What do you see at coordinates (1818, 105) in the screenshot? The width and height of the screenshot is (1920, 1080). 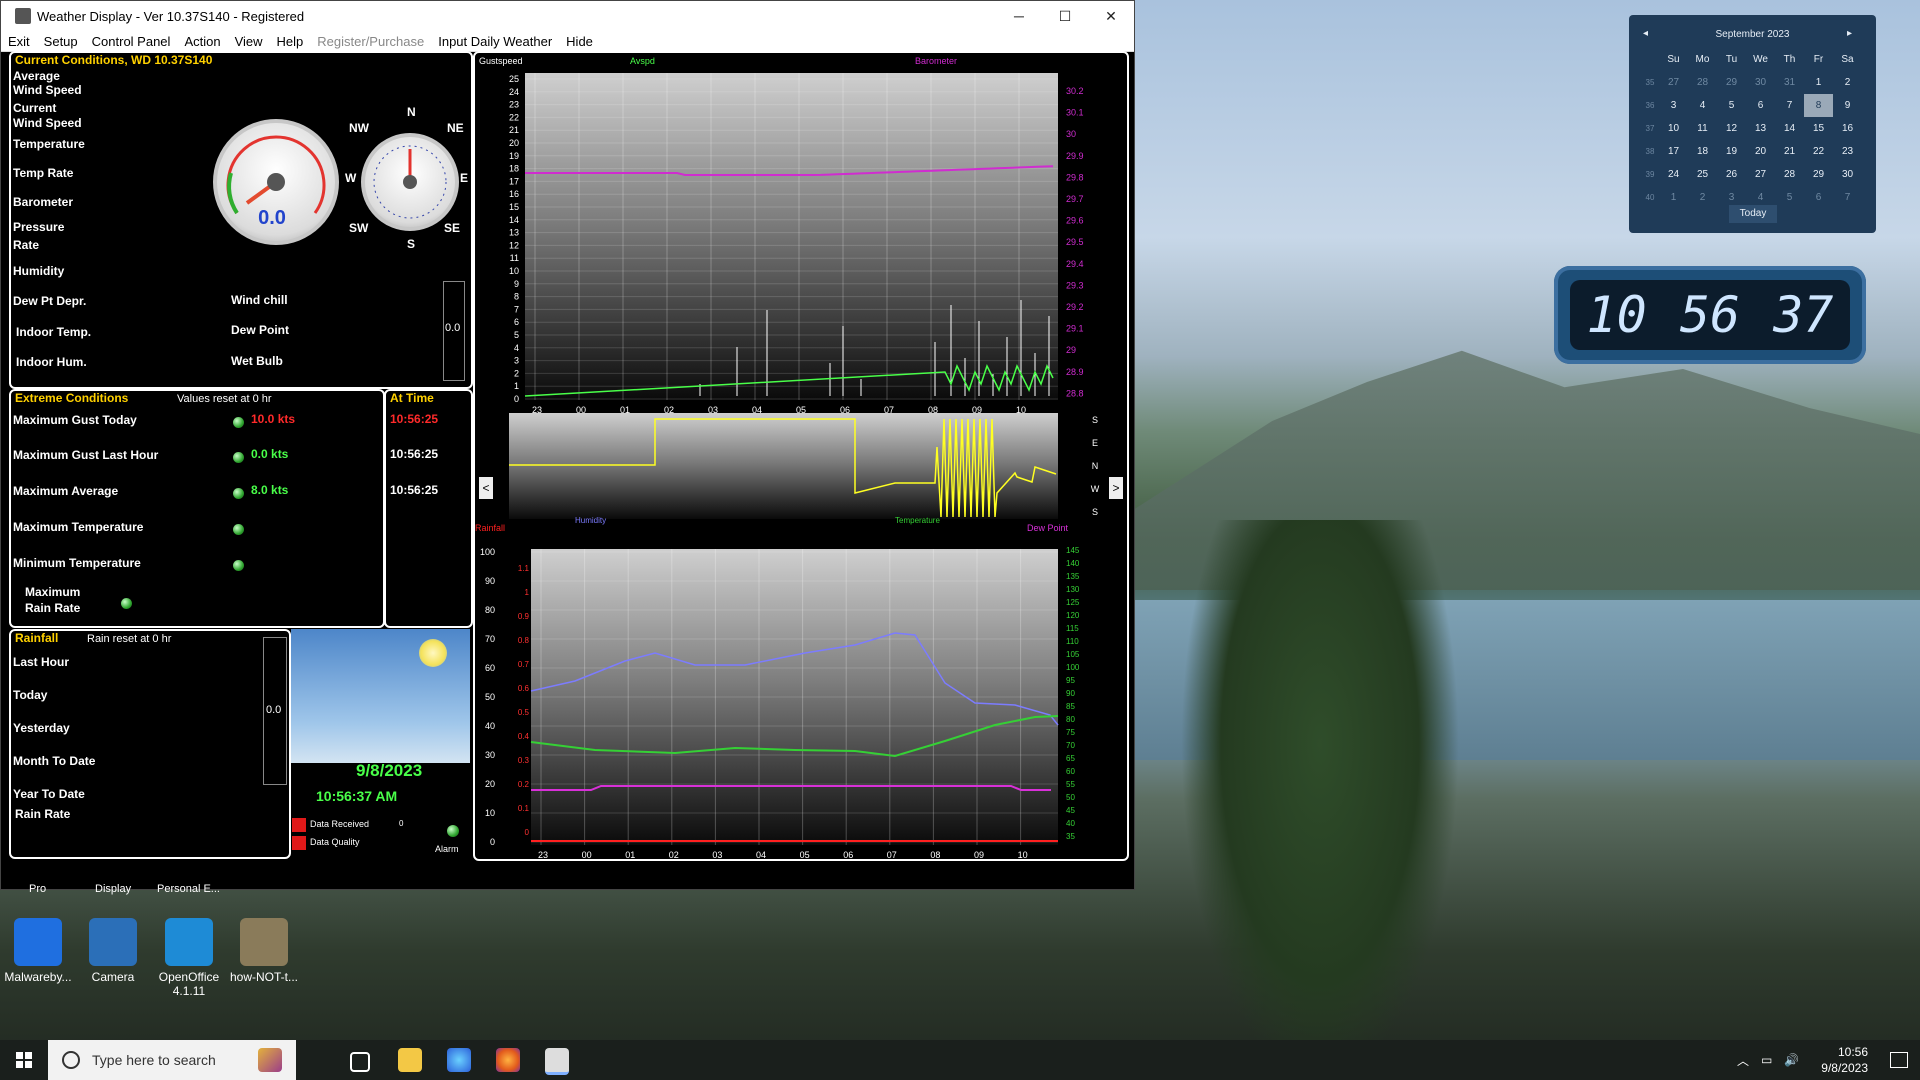 I see `calendar-day: 8` at bounding box center [1818, 105].